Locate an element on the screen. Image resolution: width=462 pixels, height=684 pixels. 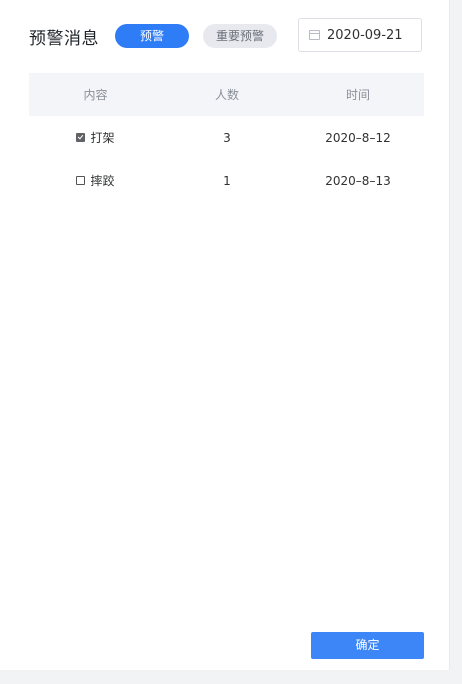
panel-header: 预警消息 预警 重要预警 is located at coordinates (160, 36).